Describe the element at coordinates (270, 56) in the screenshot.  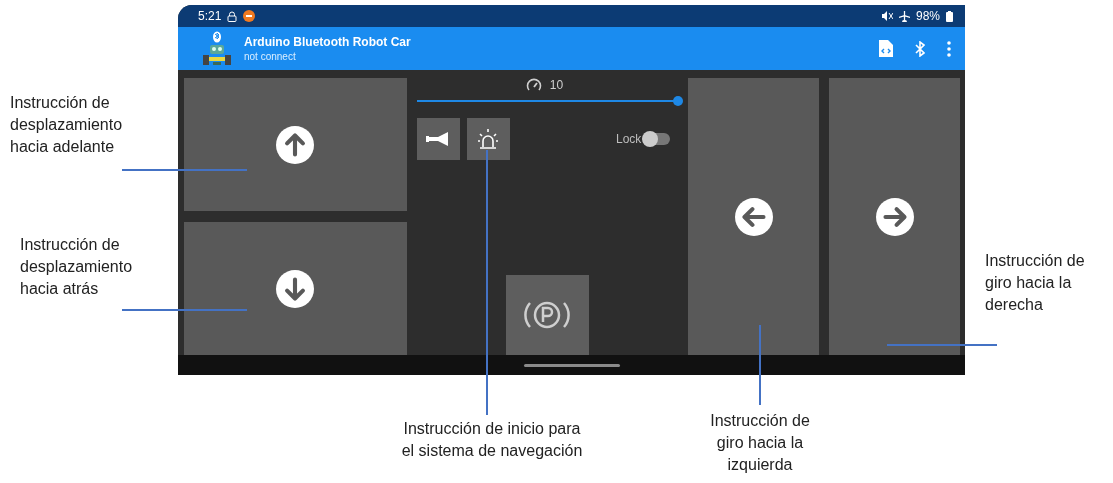
I see `connection-status: not connect` at that location.